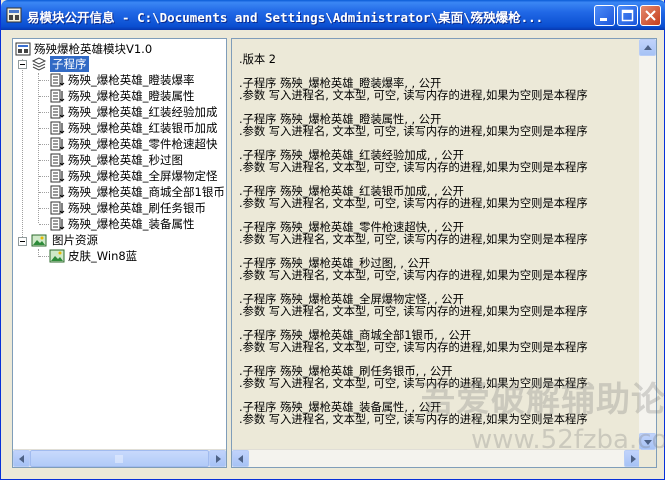  I want to click on grip-icon, so click(119, 459).